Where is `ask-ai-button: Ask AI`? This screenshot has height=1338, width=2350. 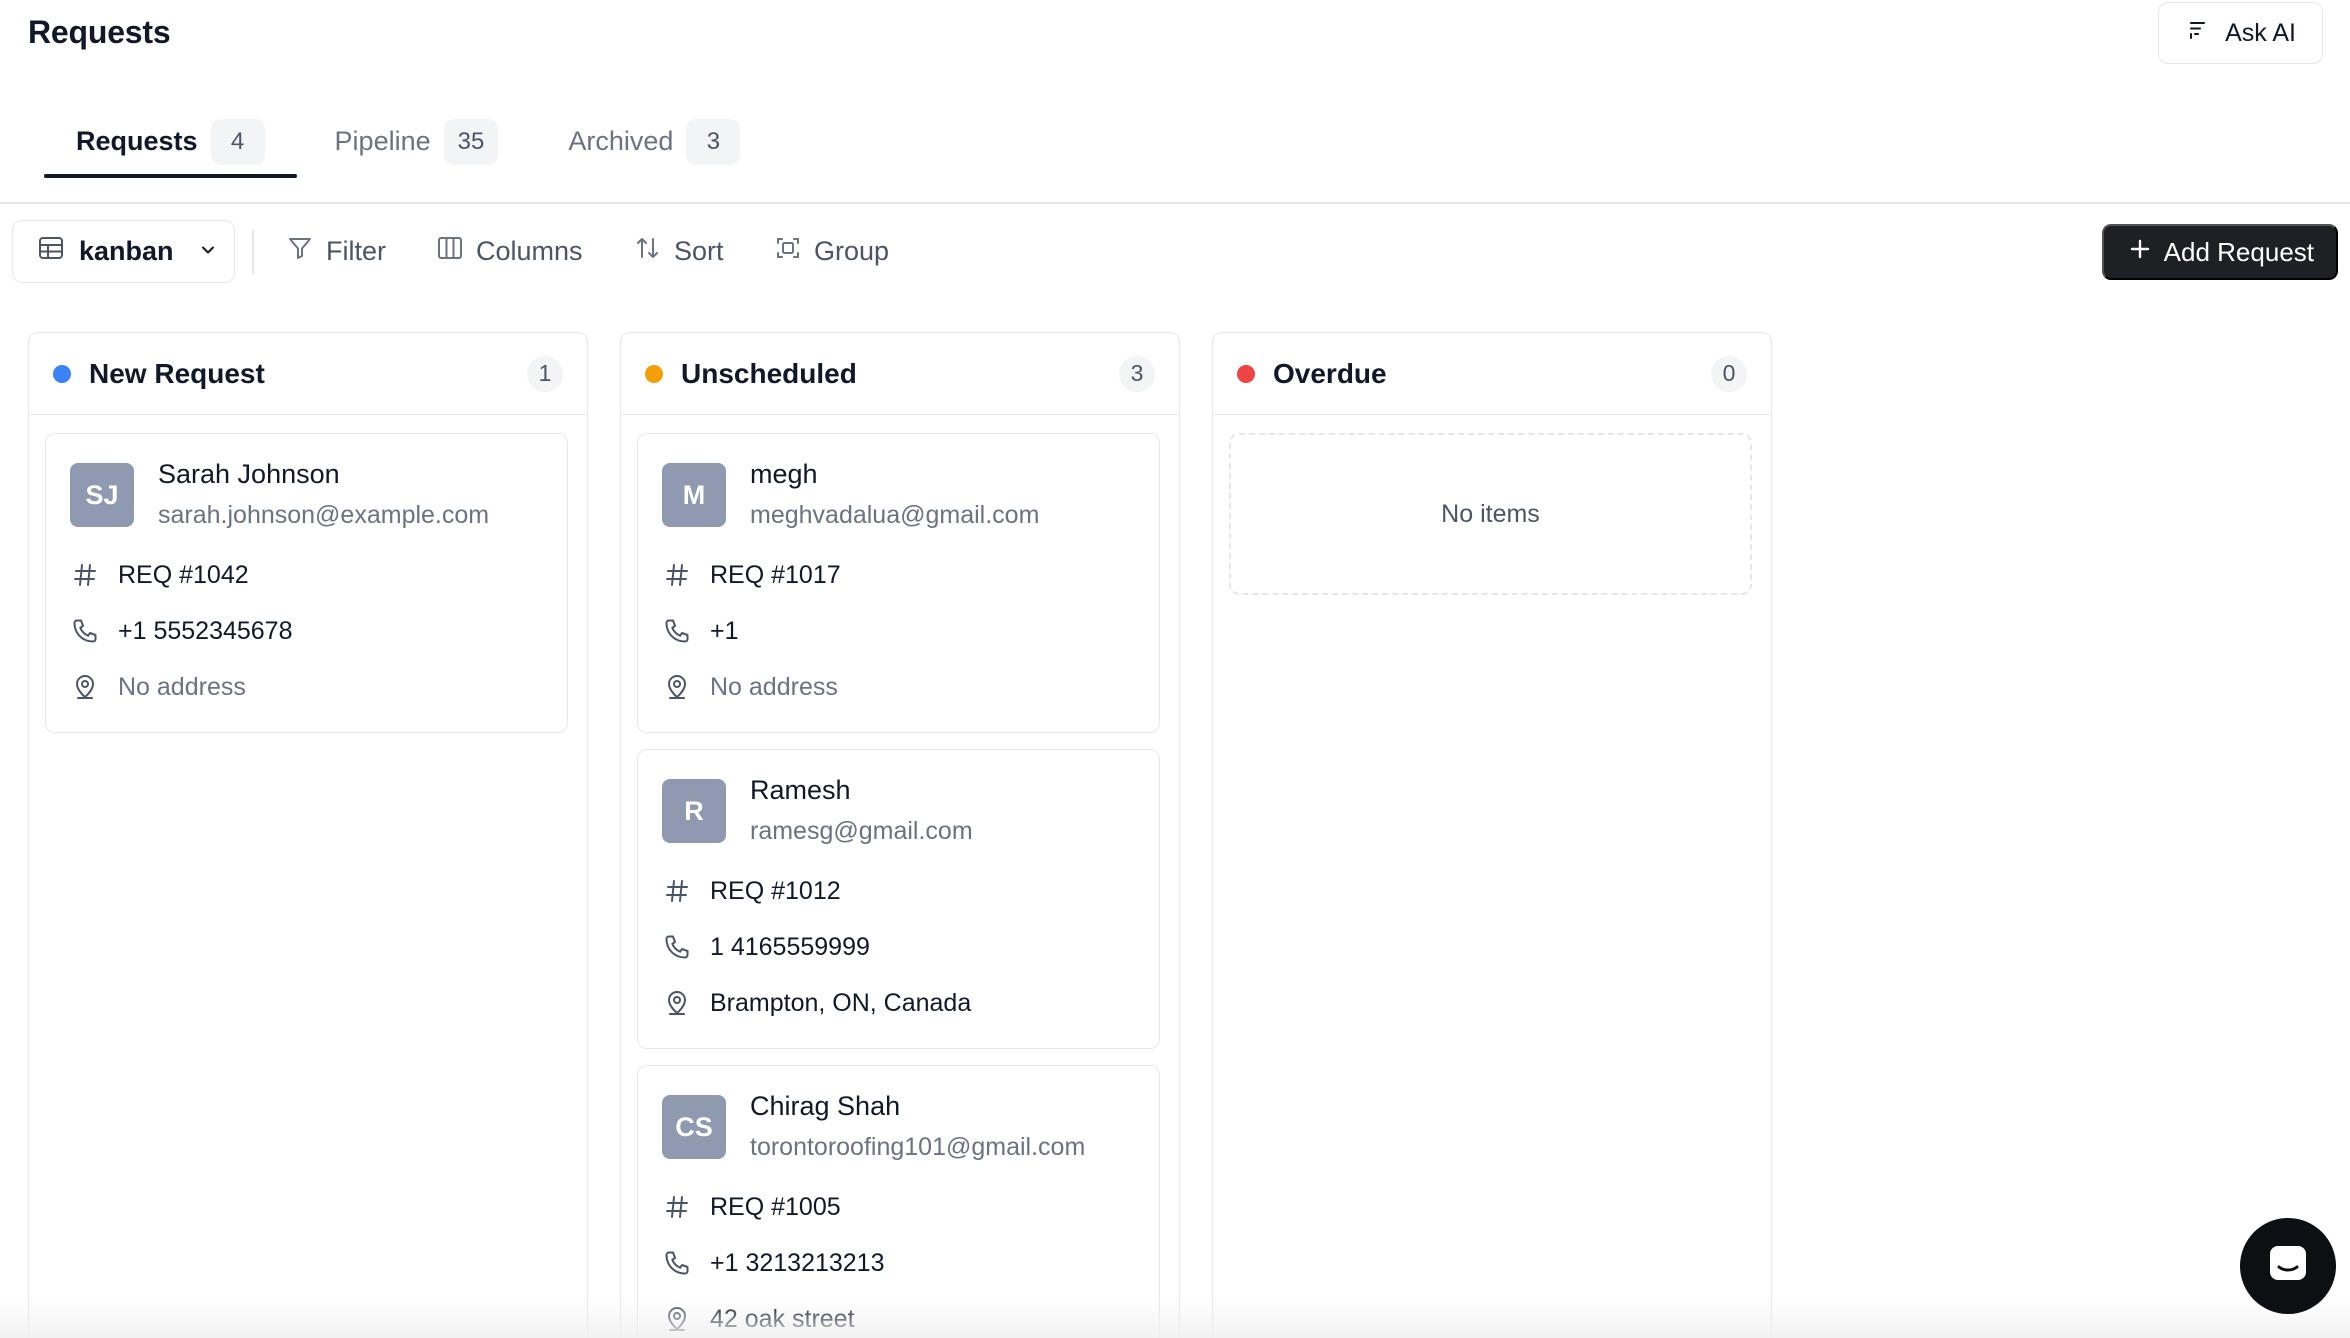 ask-ai-button: Ask AI is located at coordinates (2240, 33).